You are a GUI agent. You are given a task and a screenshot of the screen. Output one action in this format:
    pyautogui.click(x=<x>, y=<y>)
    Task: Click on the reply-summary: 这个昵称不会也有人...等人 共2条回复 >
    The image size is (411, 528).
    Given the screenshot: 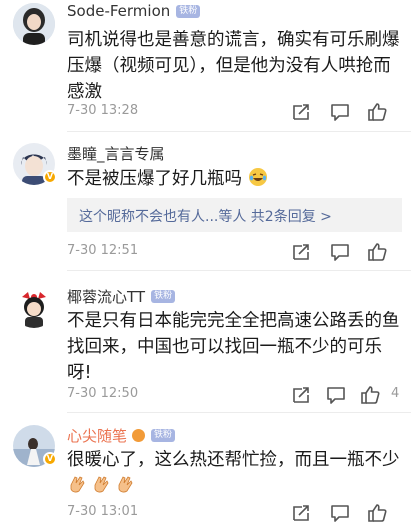 What is the action you would take?
    pyautogui.click(x=234, y=215)
    